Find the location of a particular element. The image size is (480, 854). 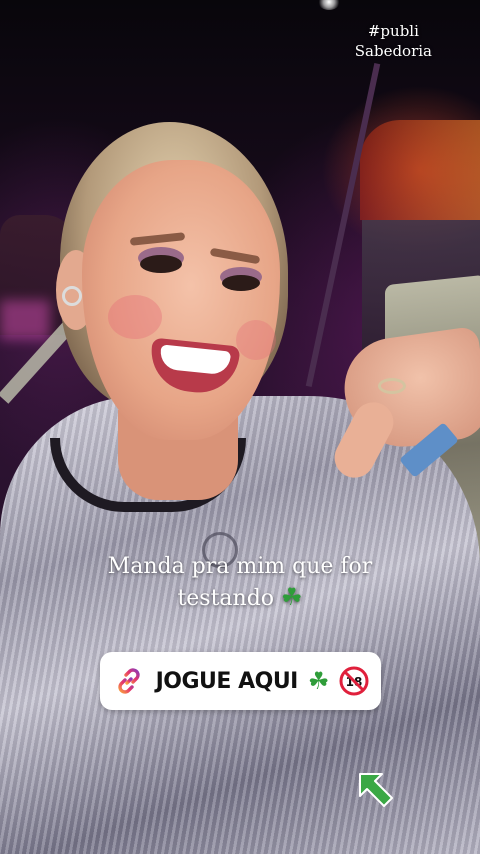

left-eye is located at coordinates (161, 264).